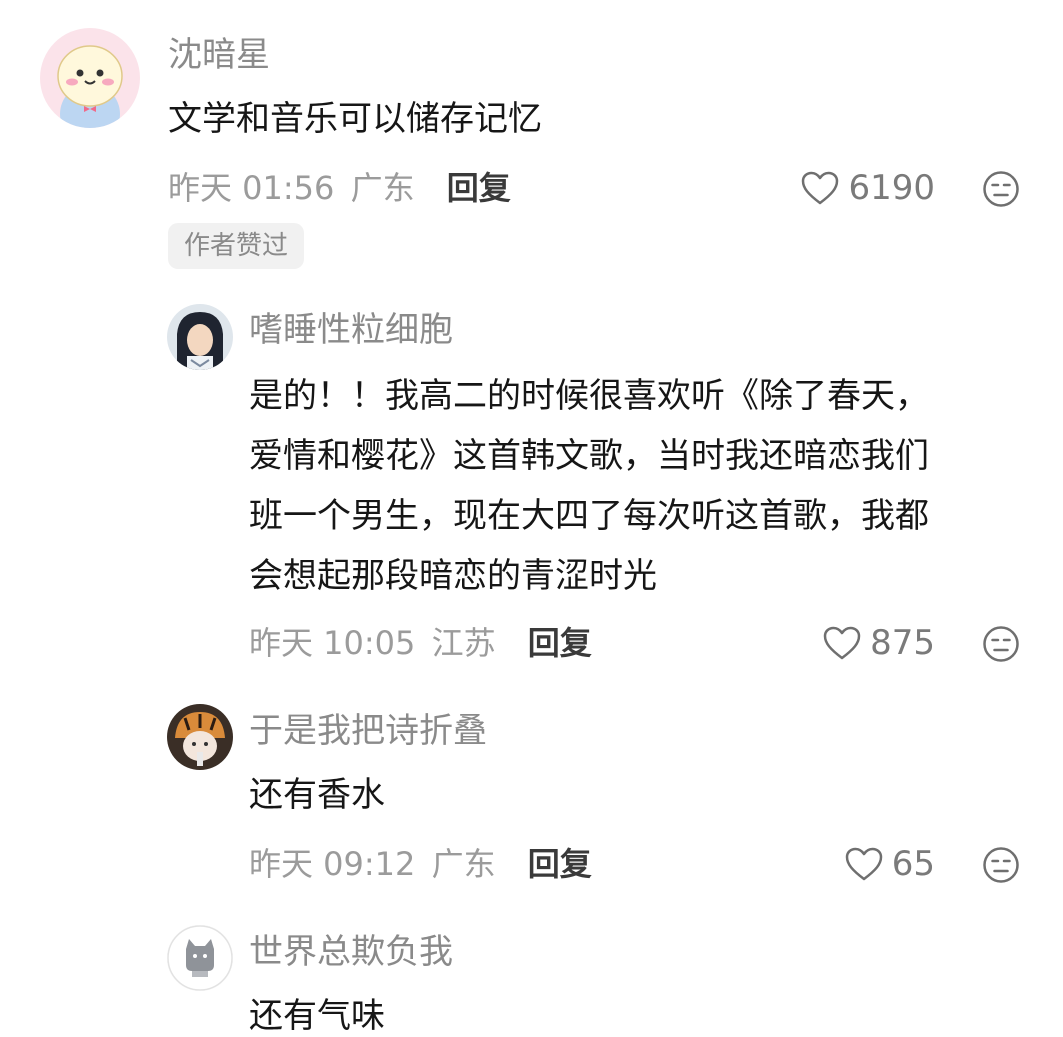  I want to click on comment-time: 昨天 01:56, so click(251, 188).